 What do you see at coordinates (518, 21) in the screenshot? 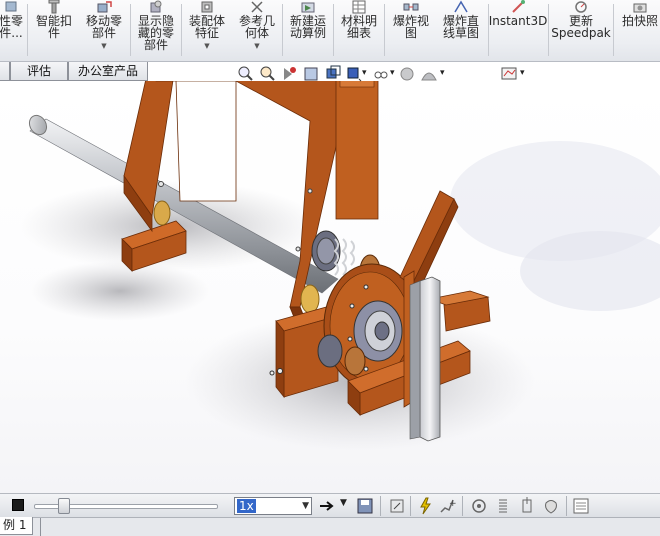
I see `ribbon-button-label: Instant3D` at bounding box center [518, 21].